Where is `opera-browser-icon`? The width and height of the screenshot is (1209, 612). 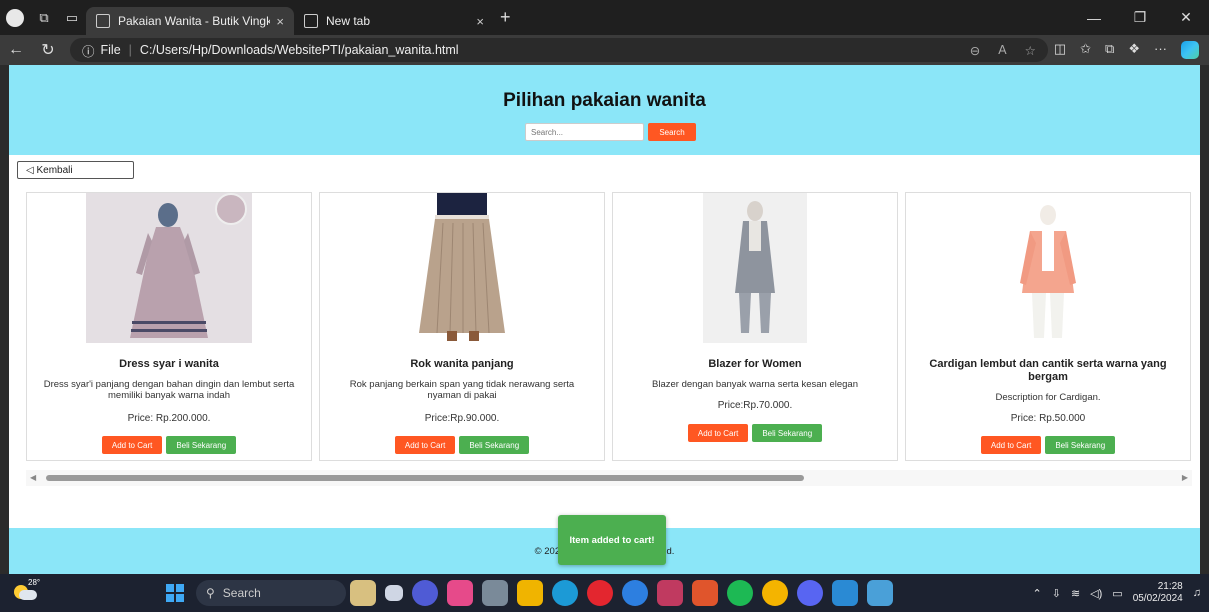 opera-browser-icon is located at coordinates (600, 593).